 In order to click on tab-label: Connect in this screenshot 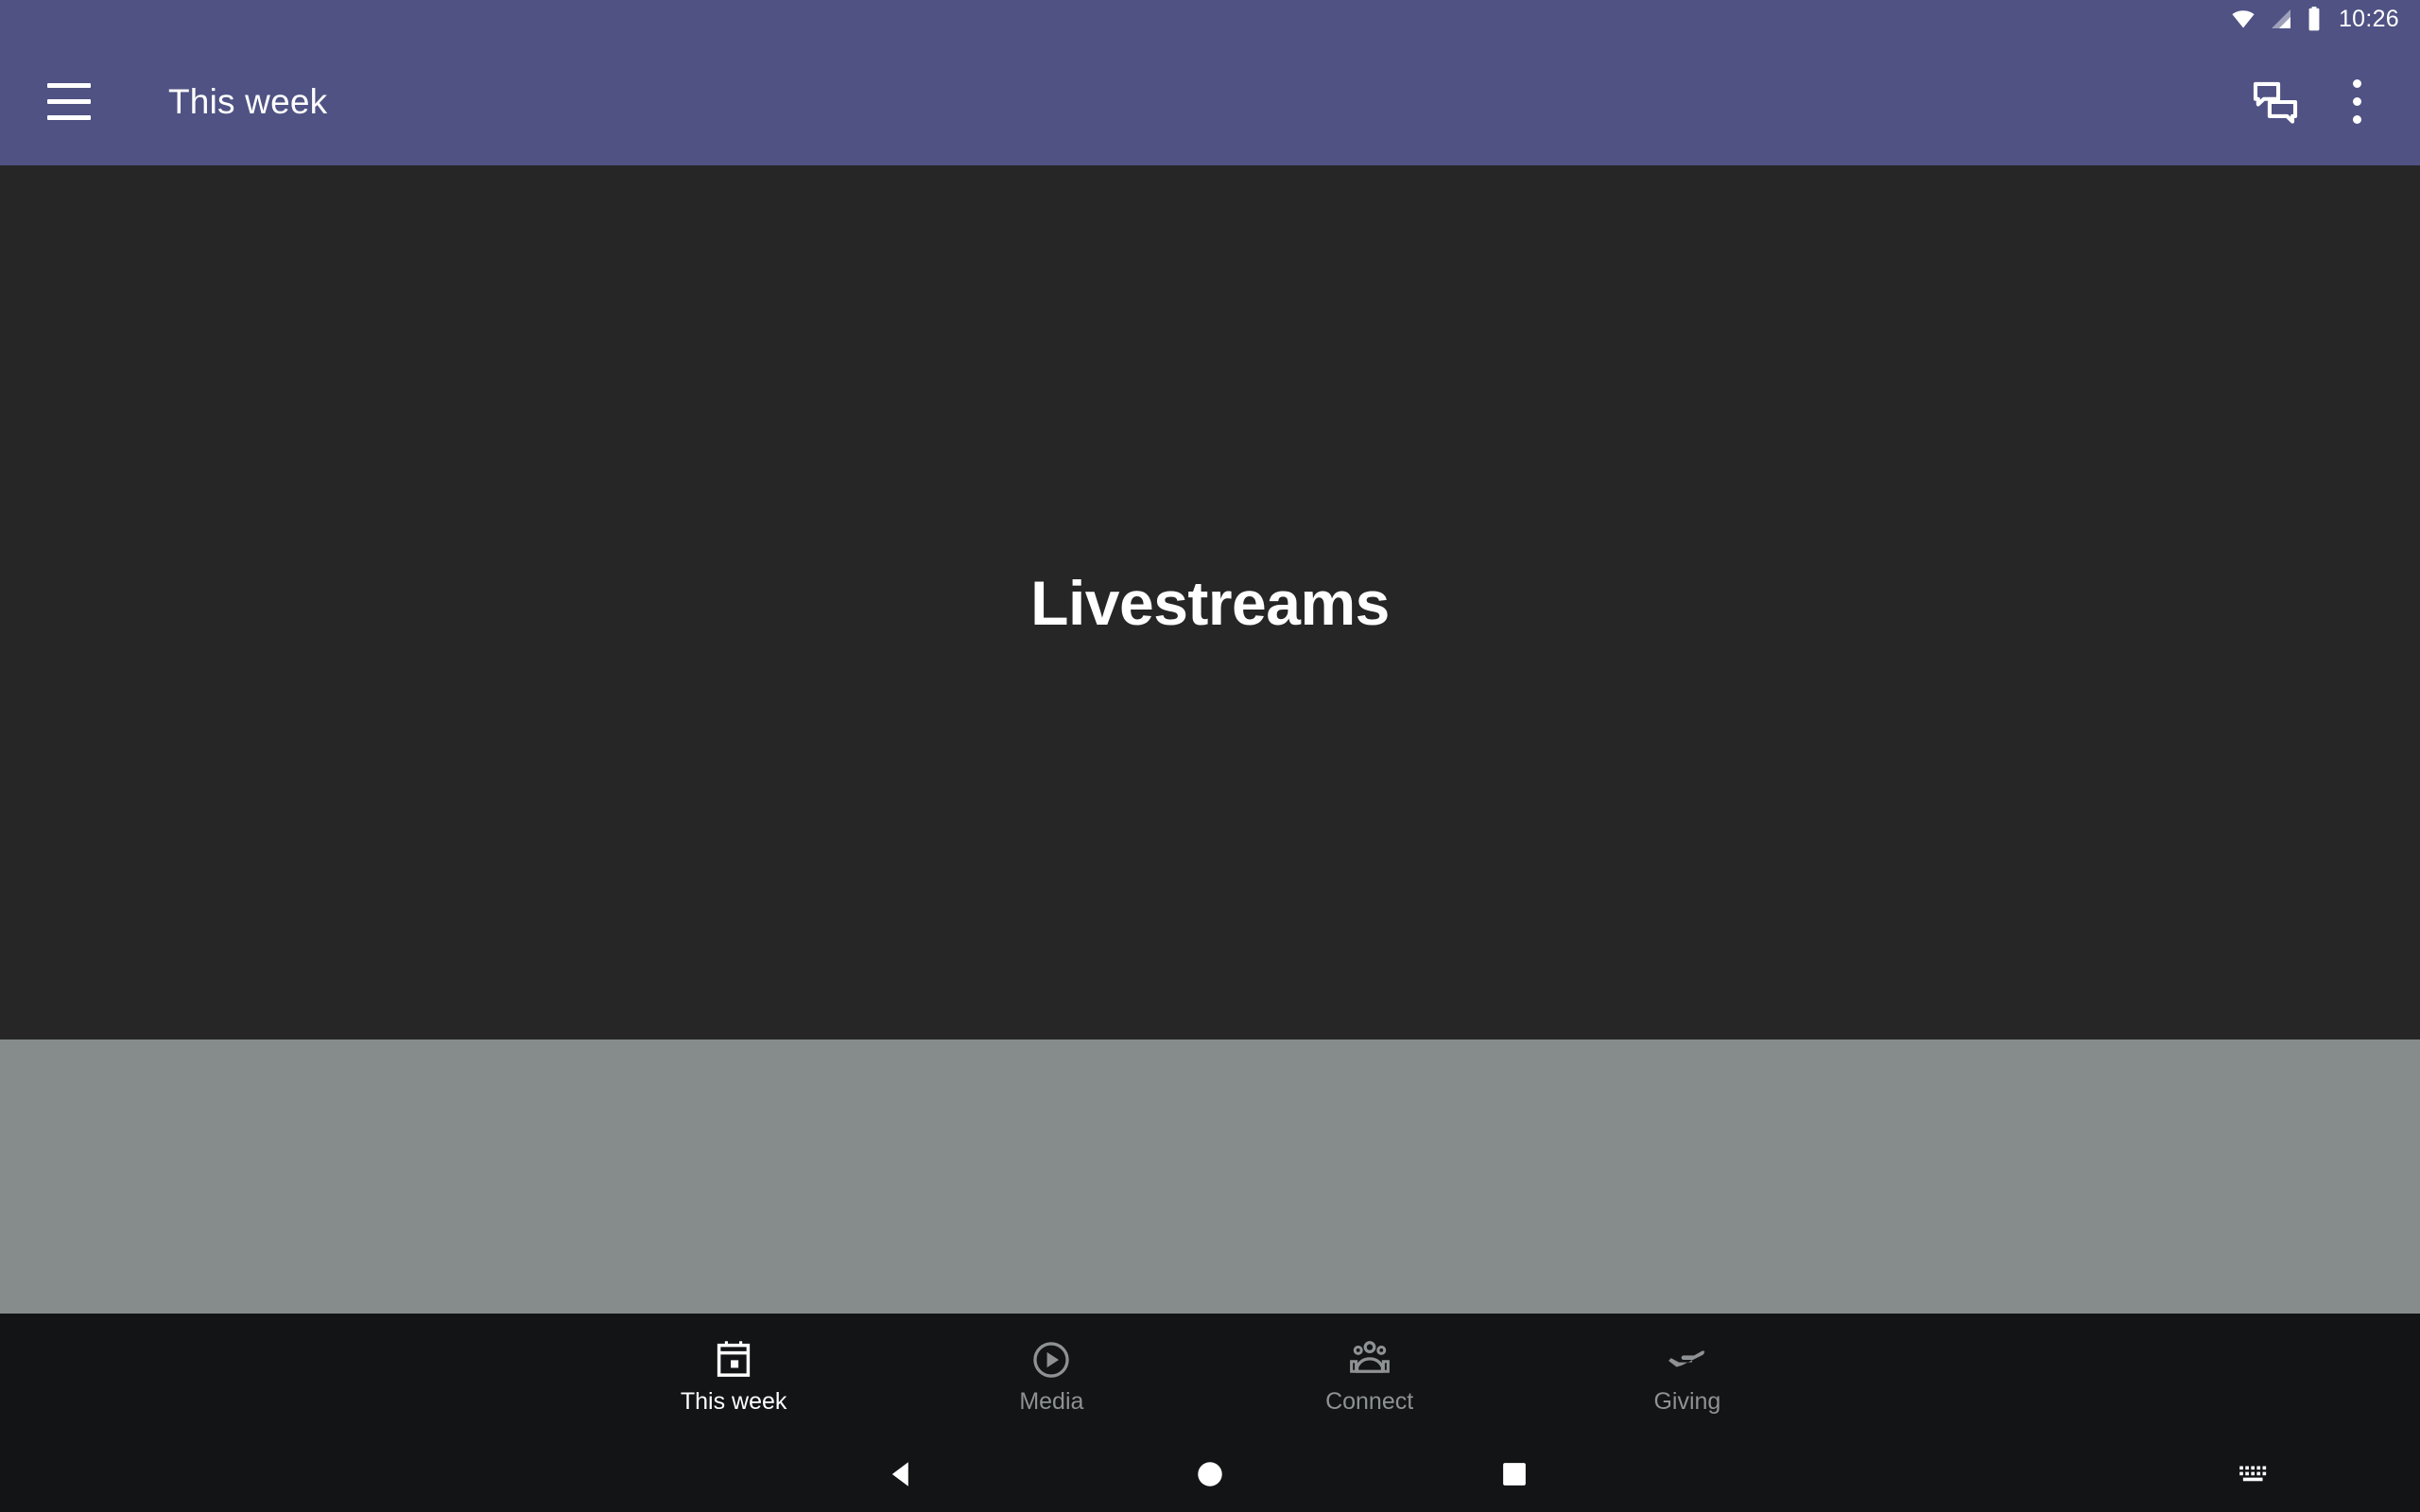, I will do `click(1369, 1401)`.